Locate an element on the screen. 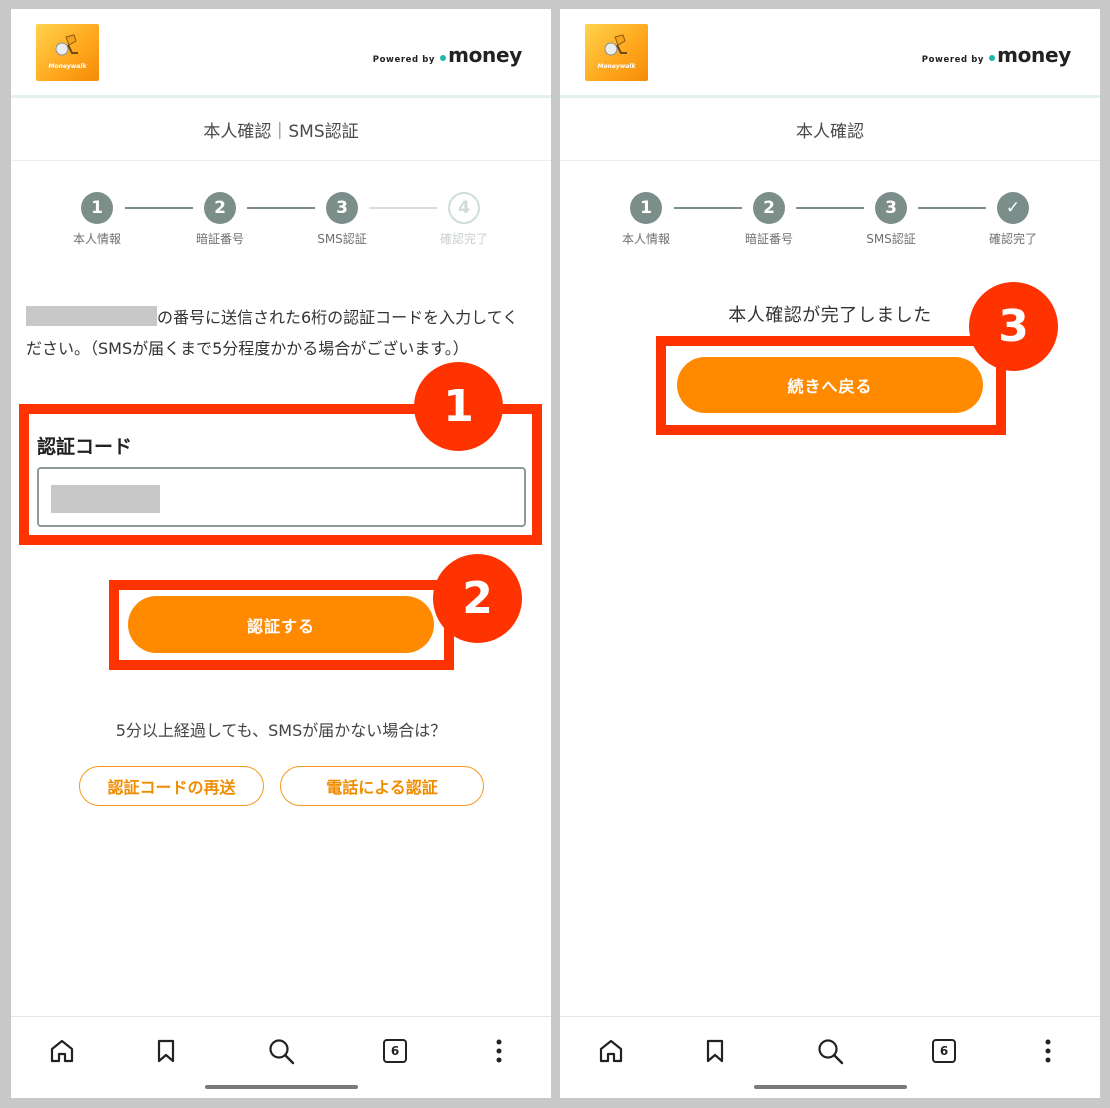  progress-stepper: 1 本人情報 2 暗証番号 3 SMS認証 ✓ 確認完了 is located at coordinates (830, 224).